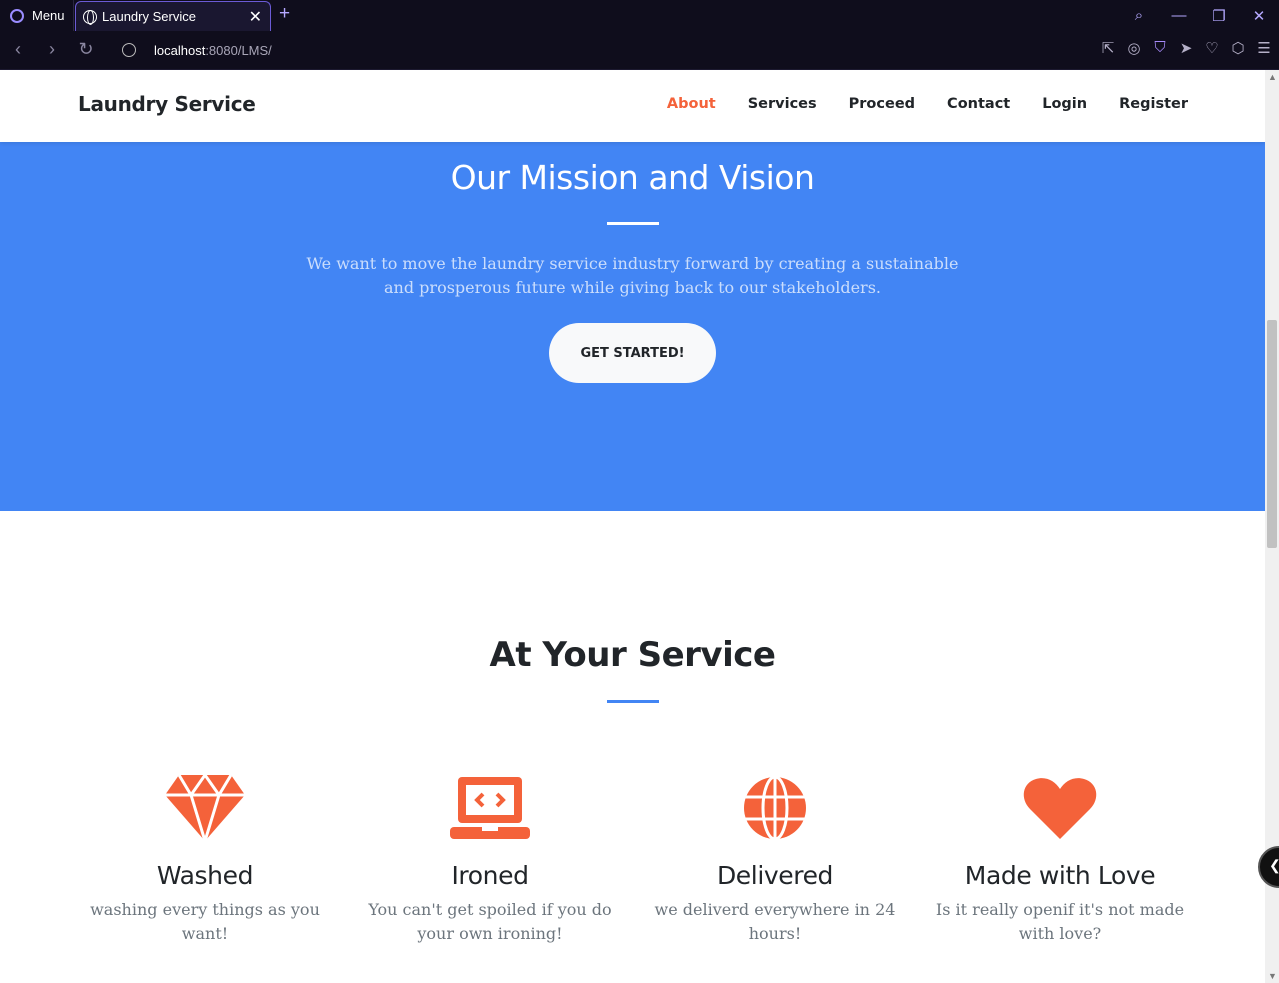  I want to click on service-text: we deliverd everywhere in 24 hours!, so click(775, 921).